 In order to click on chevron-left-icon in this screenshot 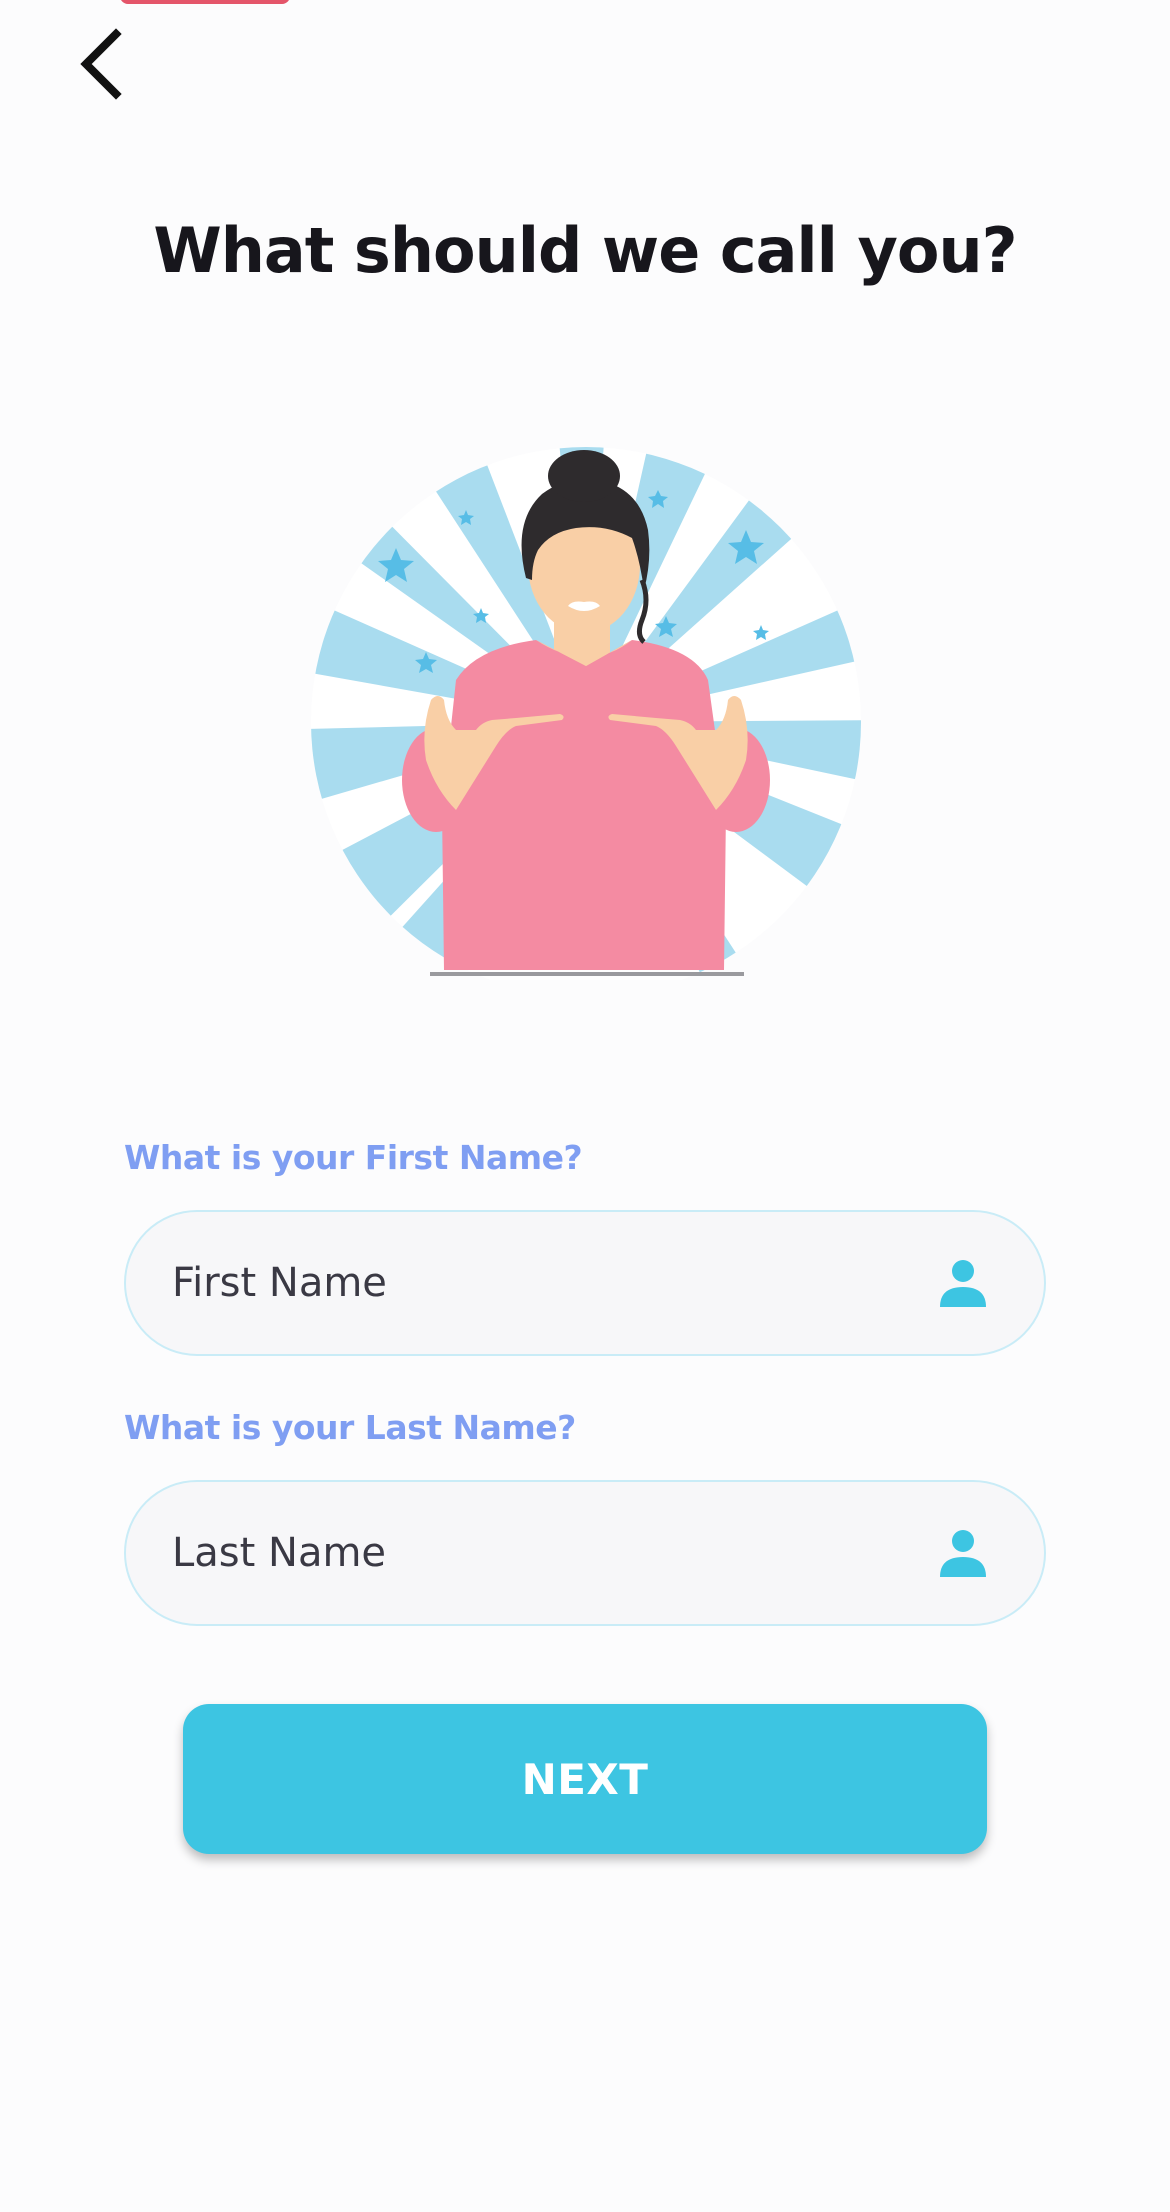, I will do `click(101, 64)`.